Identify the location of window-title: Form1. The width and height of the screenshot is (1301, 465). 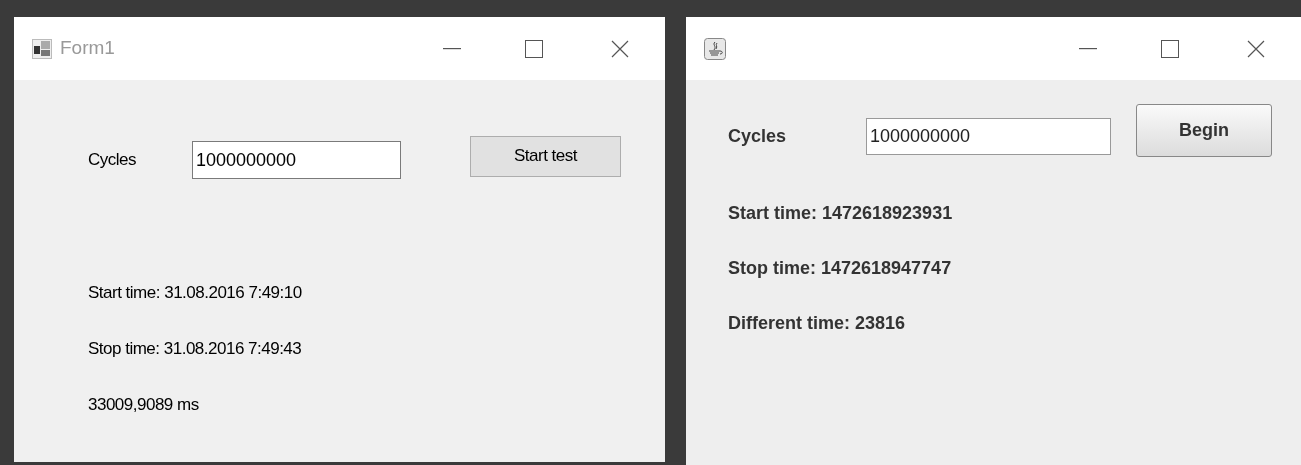
(87, 48).